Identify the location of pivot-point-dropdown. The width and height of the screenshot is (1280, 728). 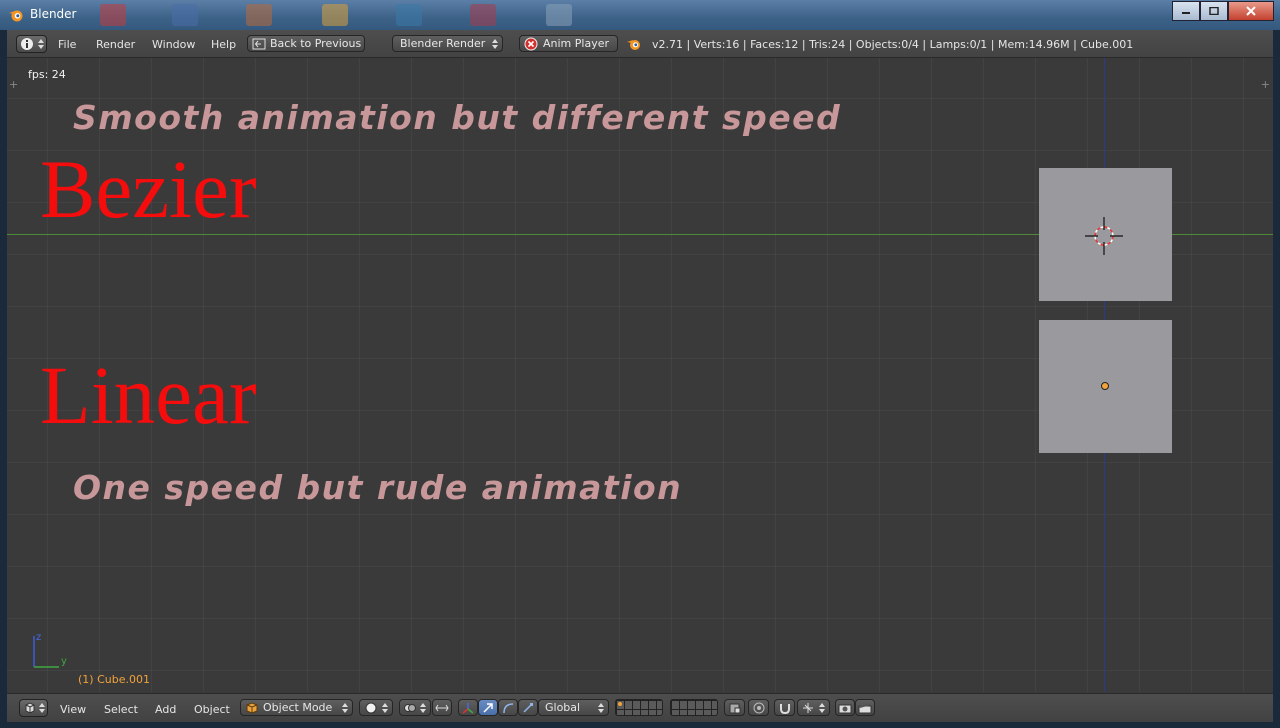
(415, 707).